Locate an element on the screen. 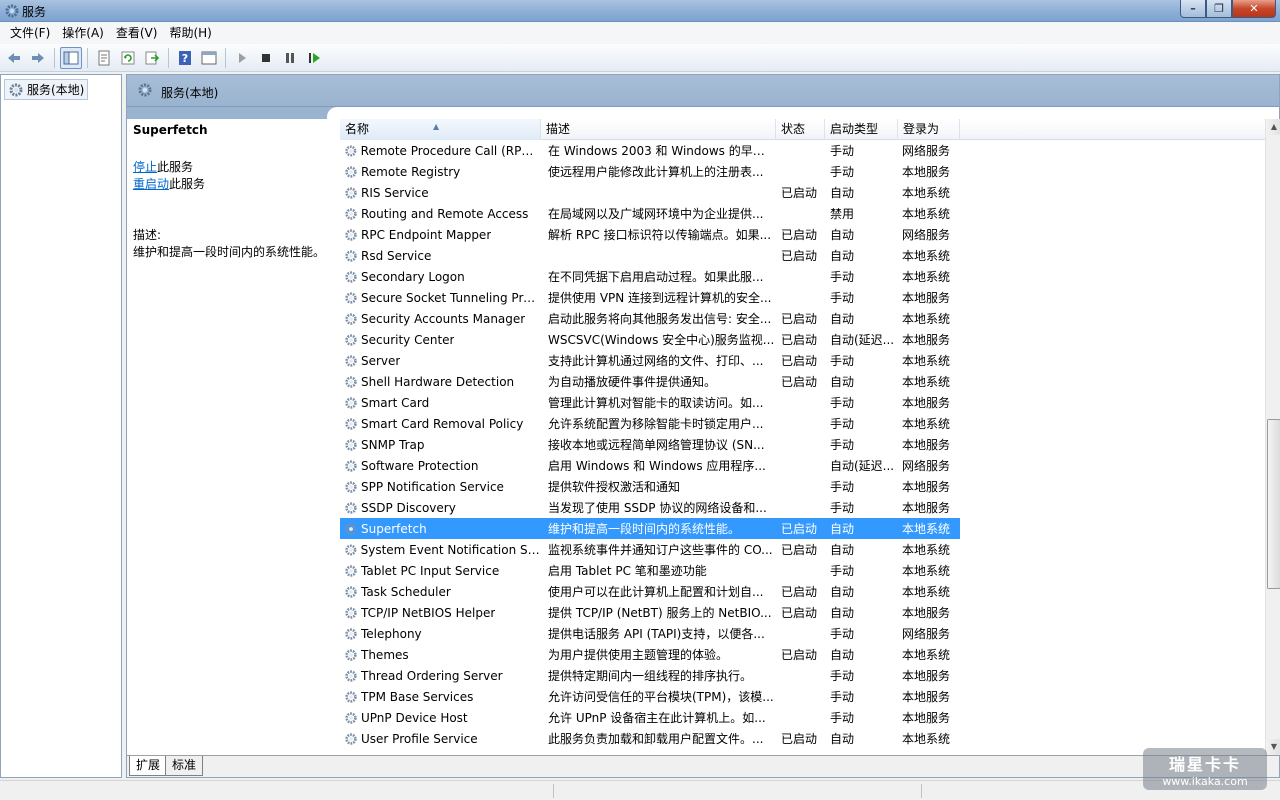 This screenshot has width=1280, height=800. show-action-pane-button is located at coordinates (209, 58).